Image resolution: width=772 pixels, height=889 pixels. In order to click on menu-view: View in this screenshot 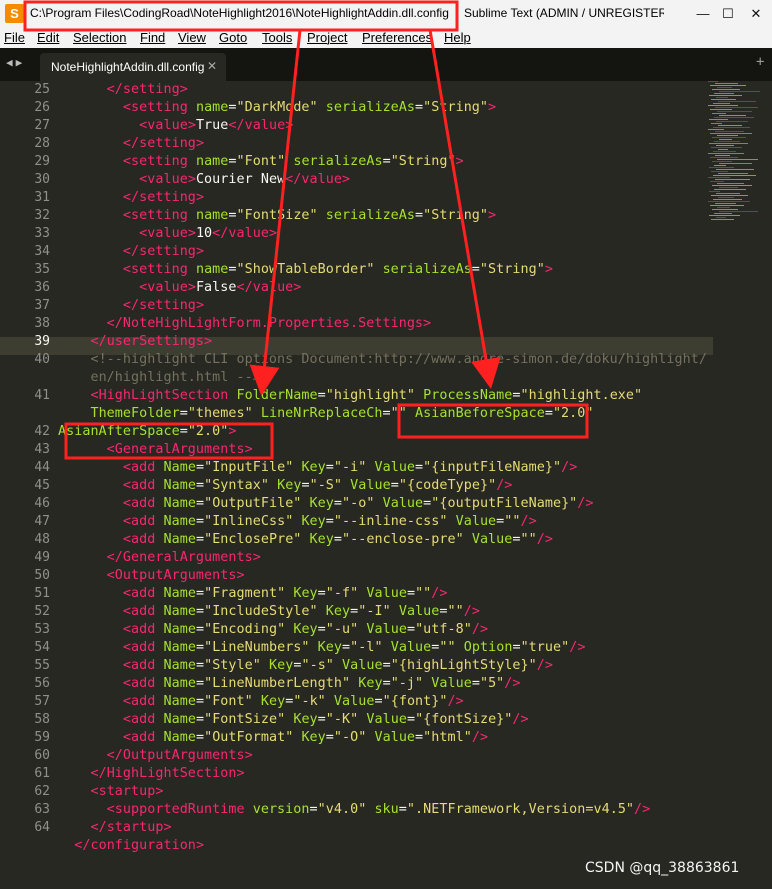, I will do `click(192, 37)`.